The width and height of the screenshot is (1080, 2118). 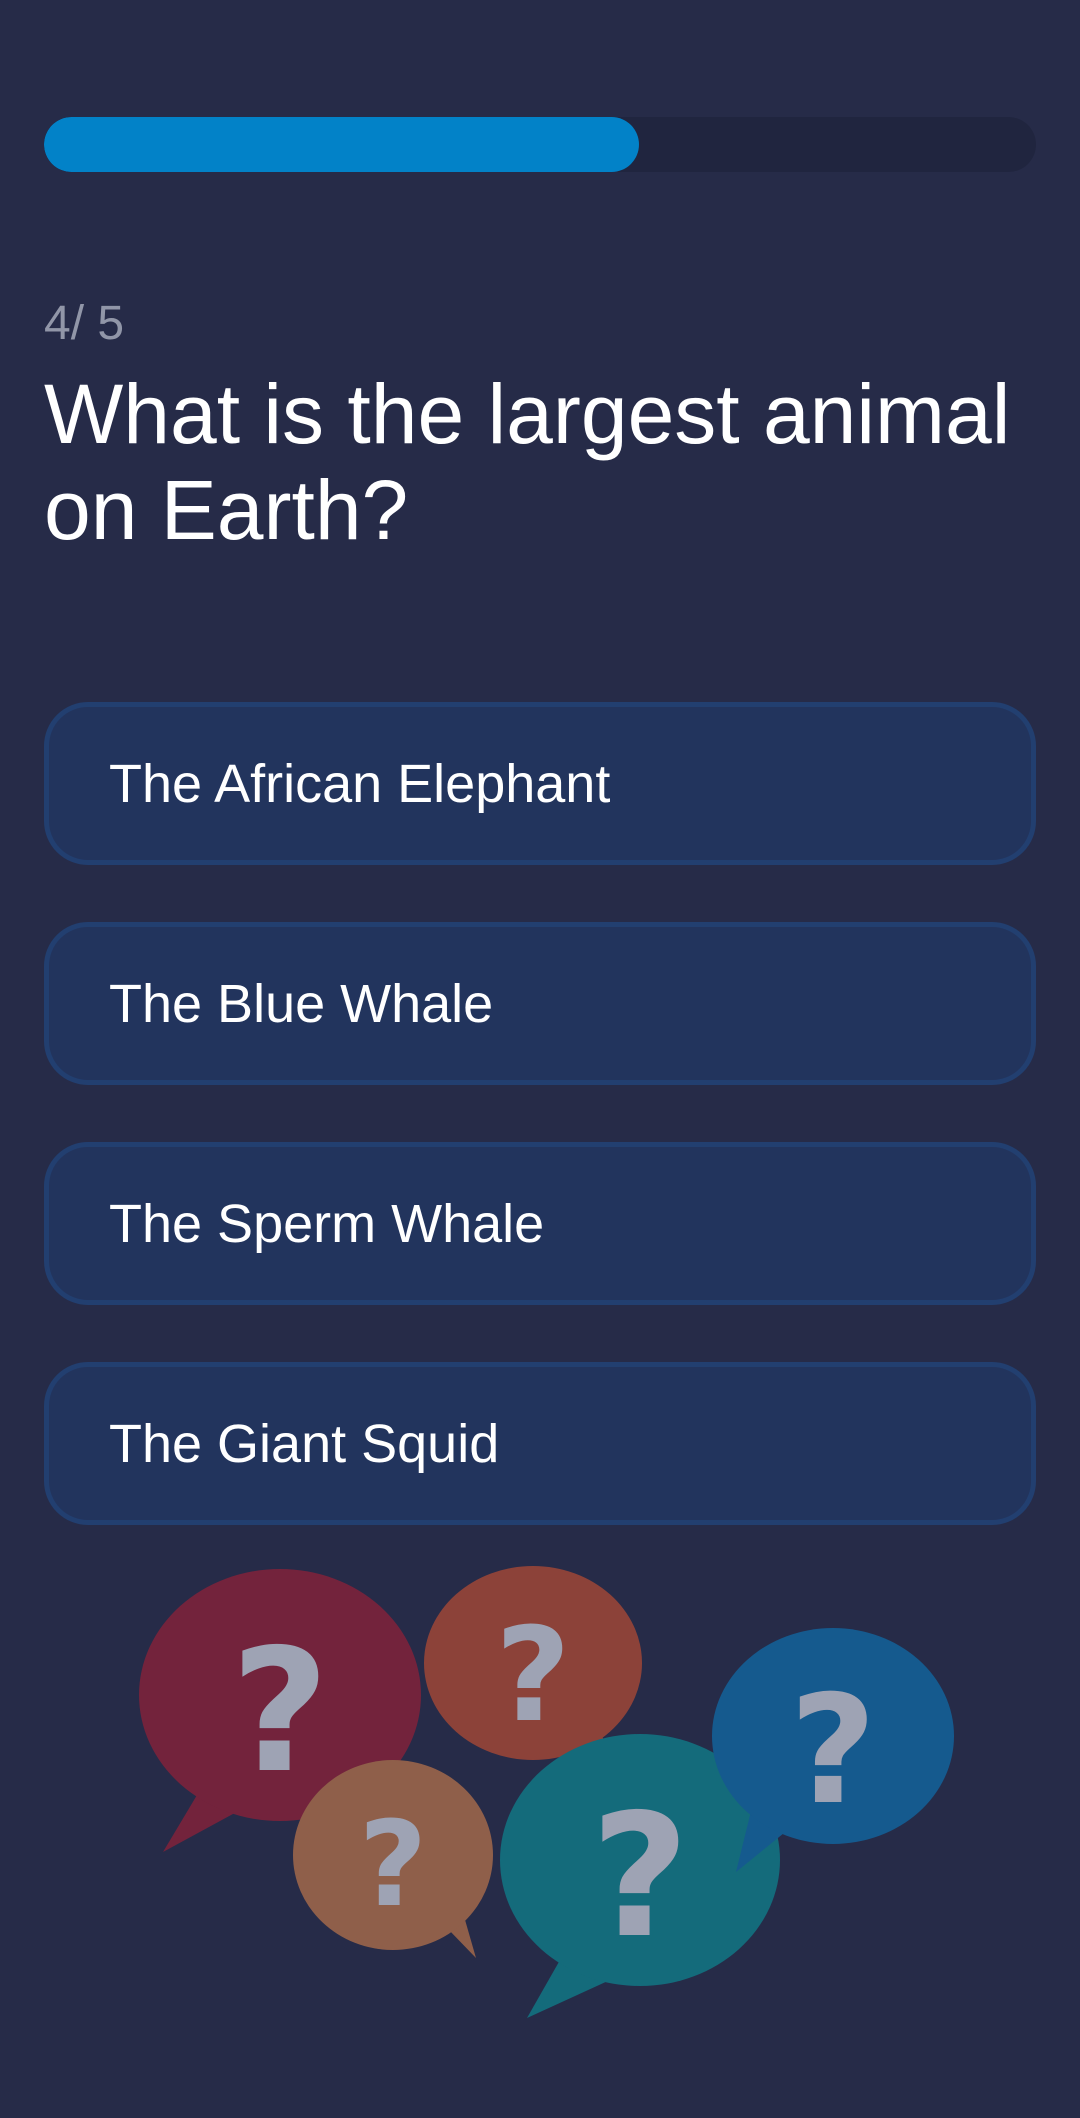 I want to click on quiz-progress-bar, so click(x=540, y=144).